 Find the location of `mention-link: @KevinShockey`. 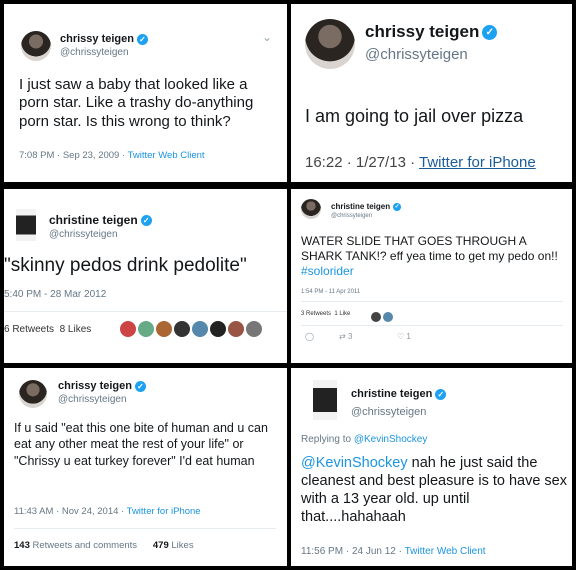

mention-link: @KevinShockey is located at coordinates (354, 463).